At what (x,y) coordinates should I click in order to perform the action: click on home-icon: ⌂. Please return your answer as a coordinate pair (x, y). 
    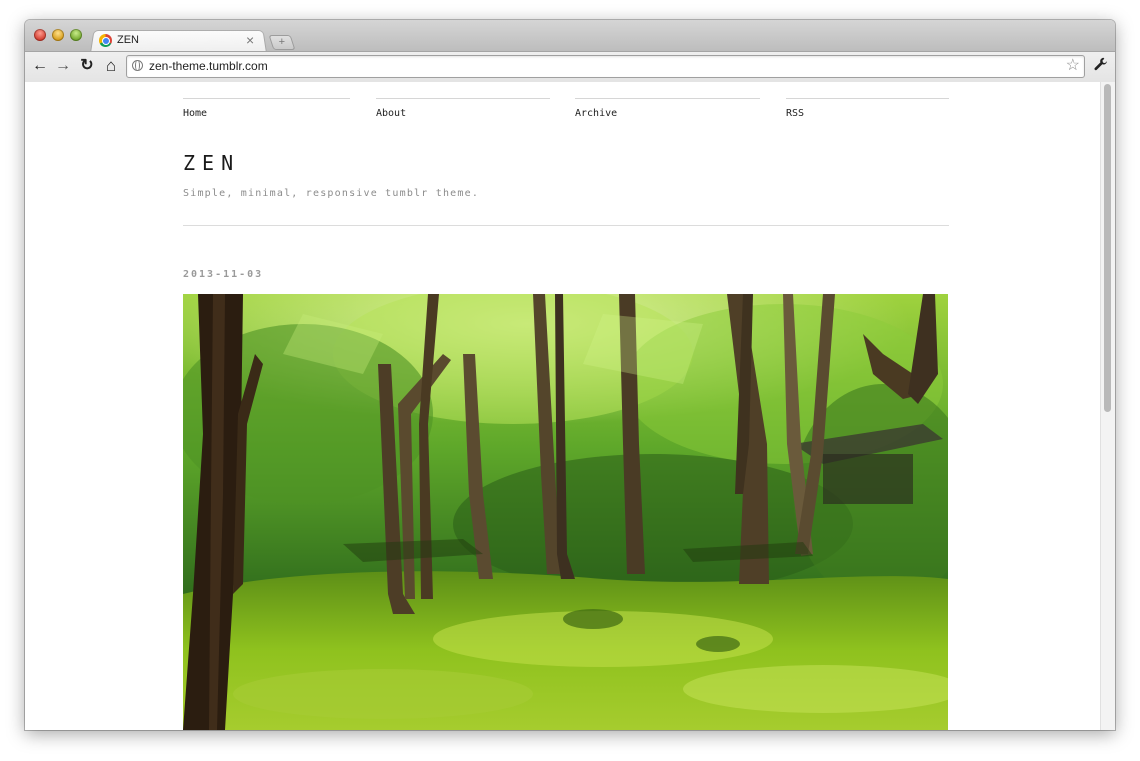
    Looking at the image, I should click on (111, 66).